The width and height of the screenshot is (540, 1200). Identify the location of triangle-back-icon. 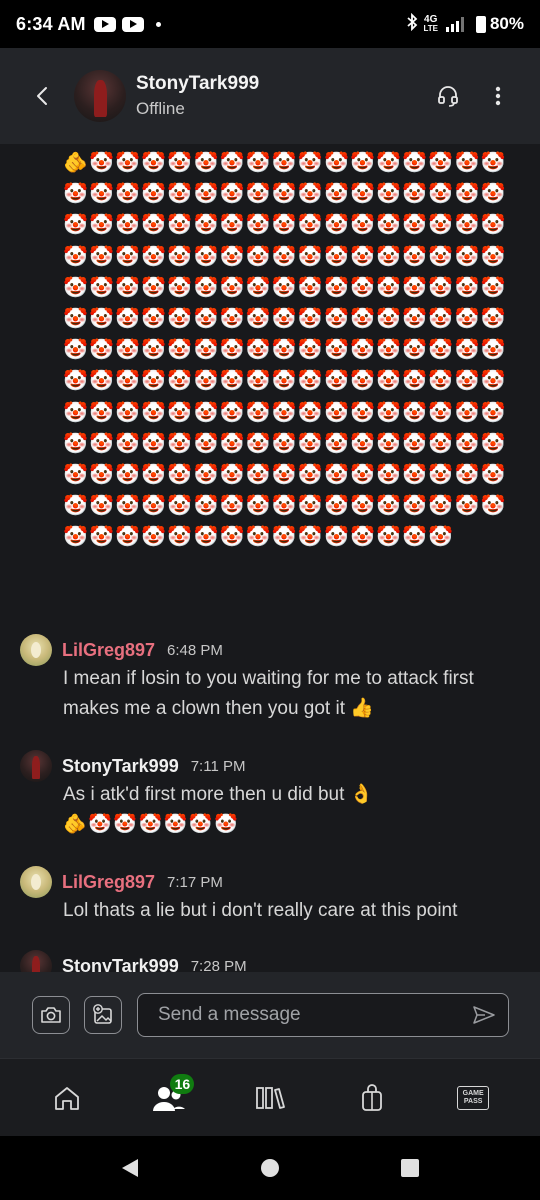
(130, 1168).